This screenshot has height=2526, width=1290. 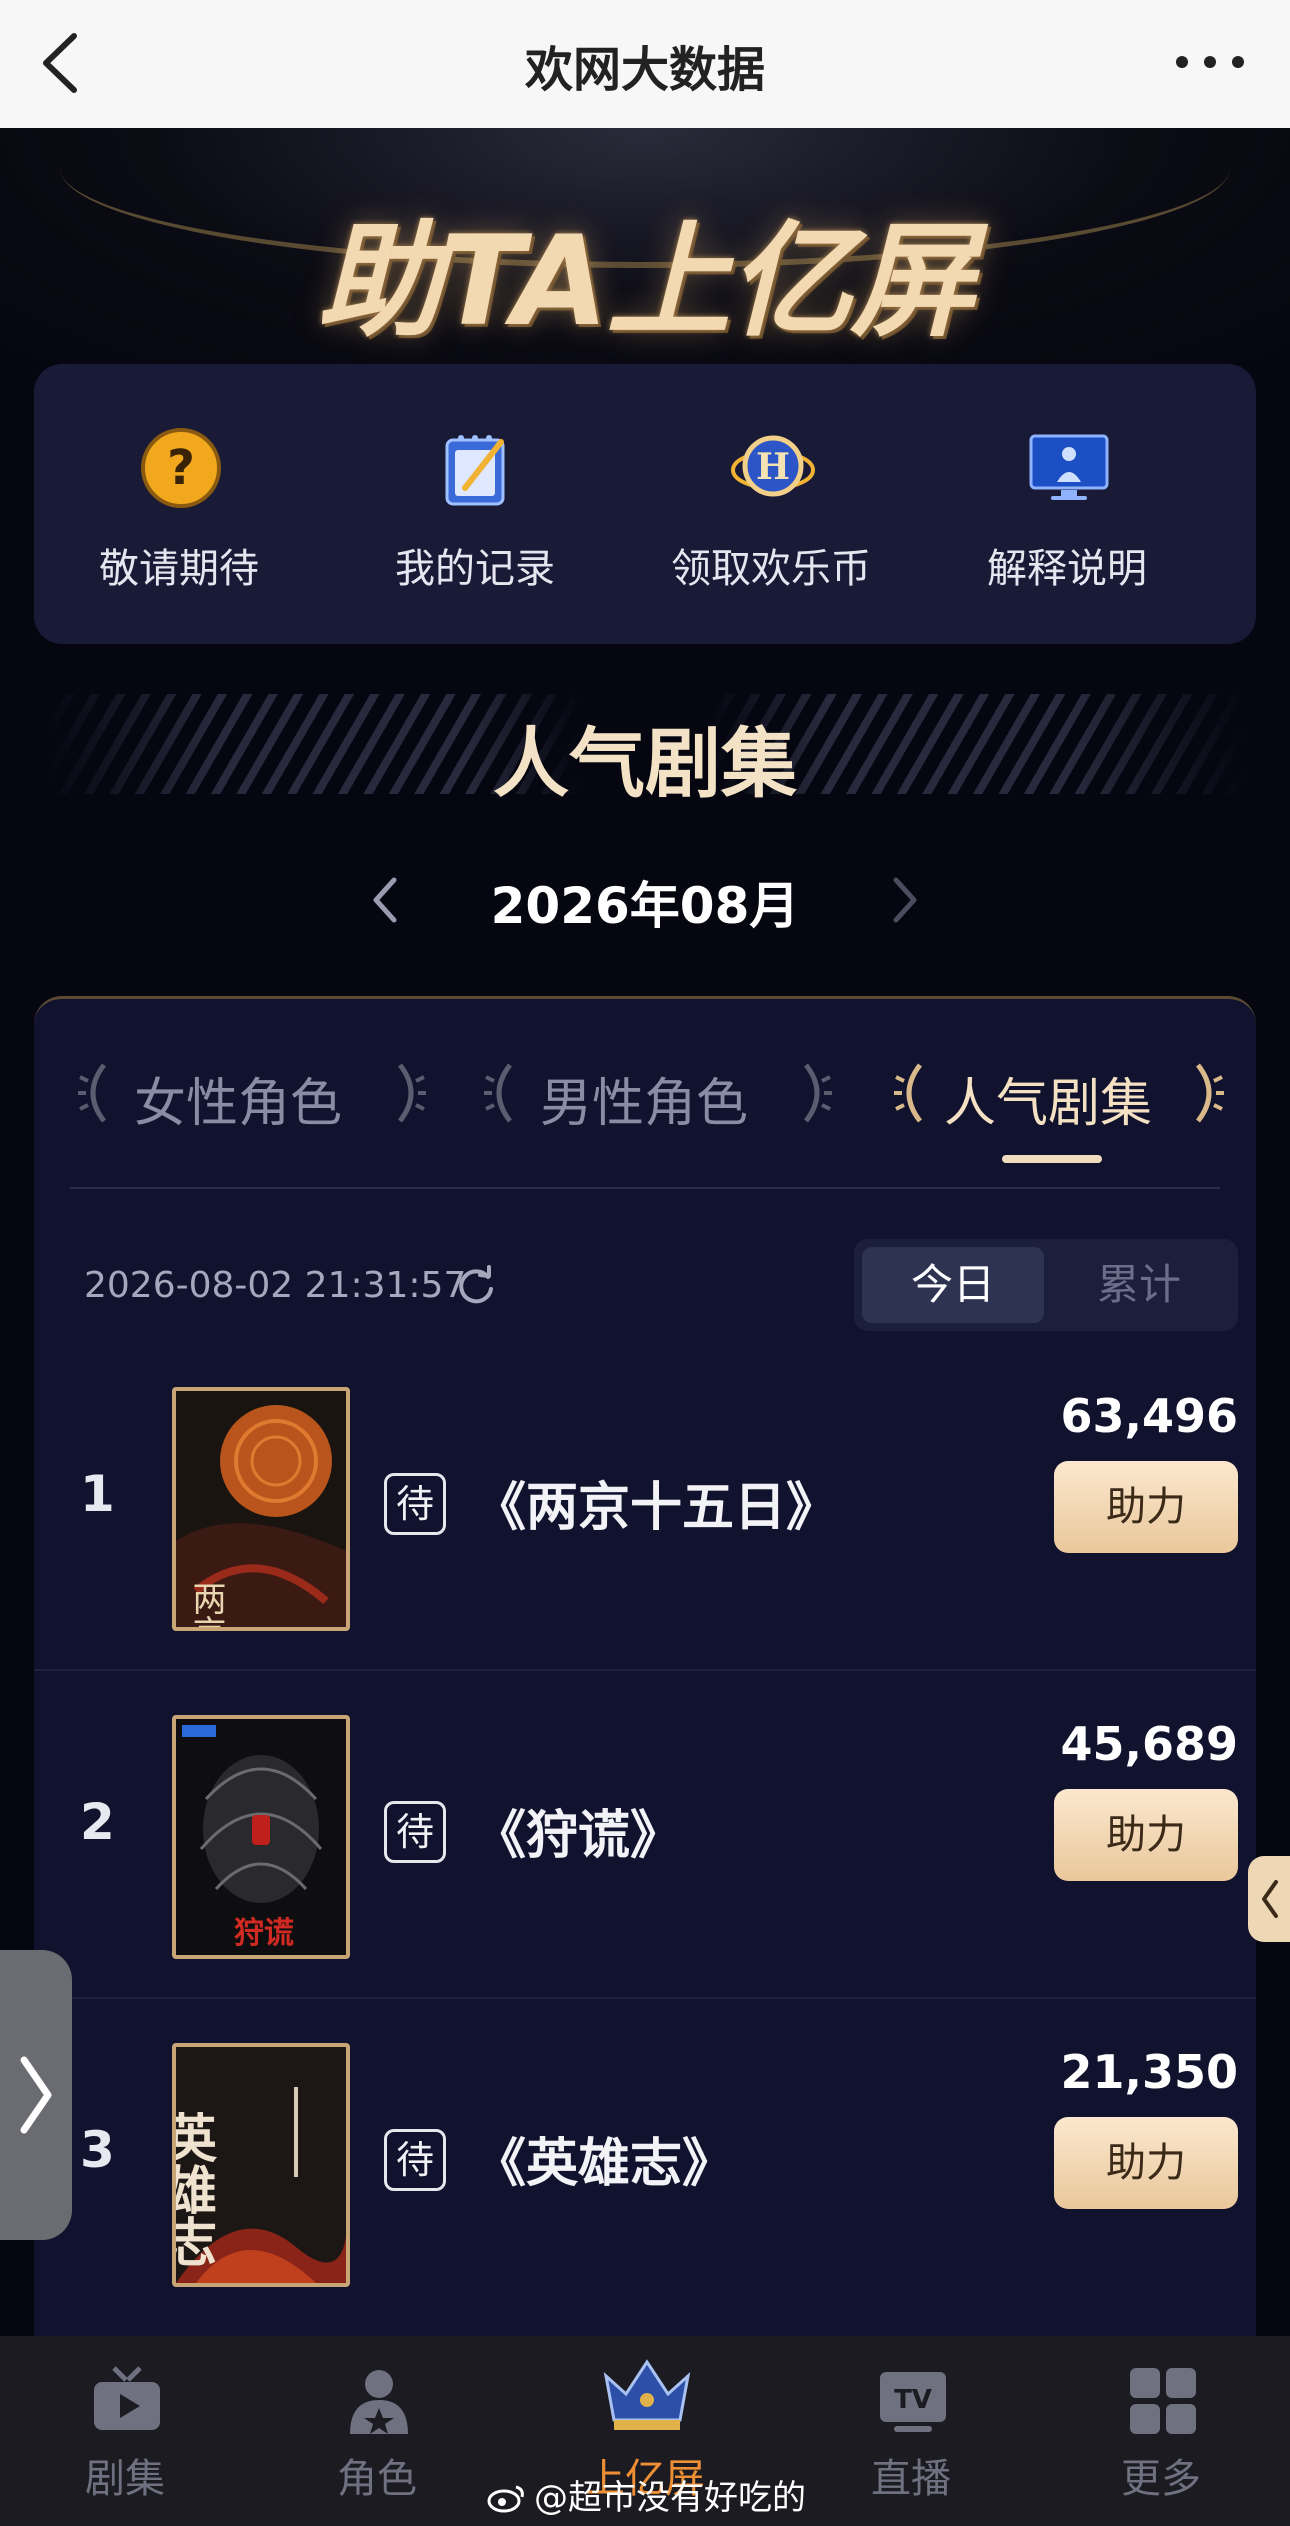 What do you see at coordinates (238, 1104) in the screenshot?
I see `tab-label: 女性角色` at bounding box center [238, 1104].